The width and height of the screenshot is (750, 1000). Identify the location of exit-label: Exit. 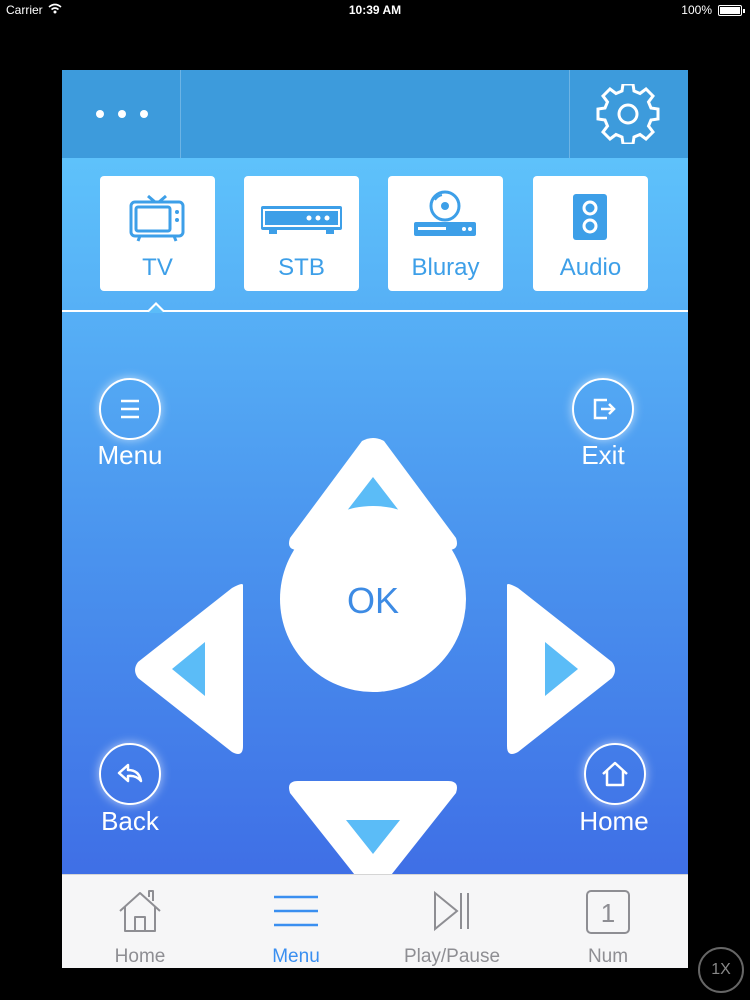
(603, 455).